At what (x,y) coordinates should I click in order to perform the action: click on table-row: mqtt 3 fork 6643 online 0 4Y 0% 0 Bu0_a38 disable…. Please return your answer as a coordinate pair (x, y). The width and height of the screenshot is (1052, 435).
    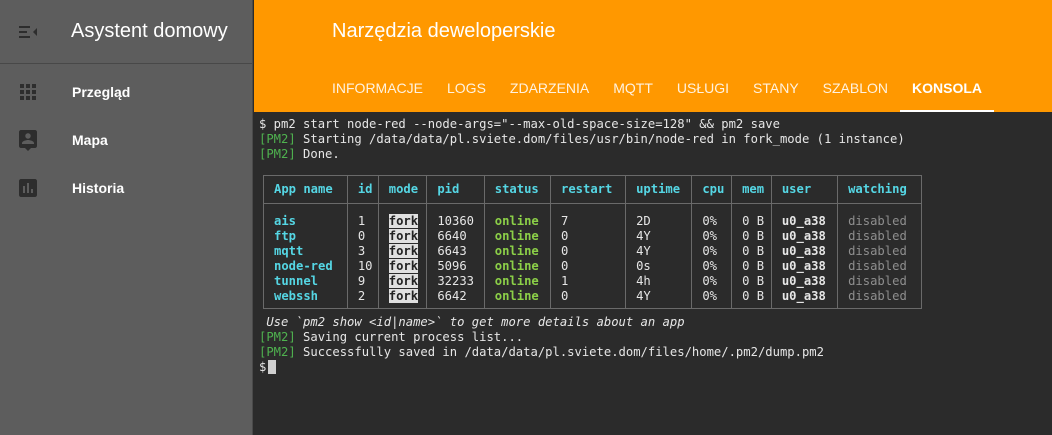
    Looking at the image, I should click on (592, 251).